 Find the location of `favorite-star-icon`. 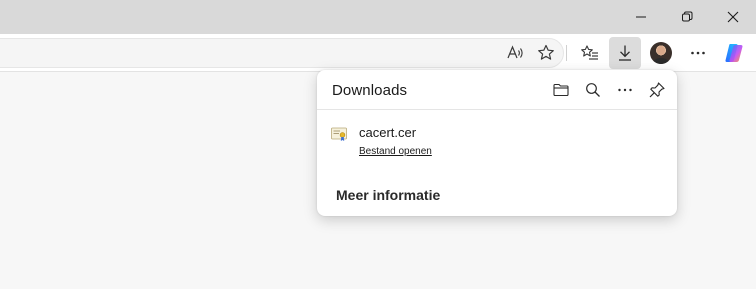

favorite-star-icon is located at coordinates (546, 52).